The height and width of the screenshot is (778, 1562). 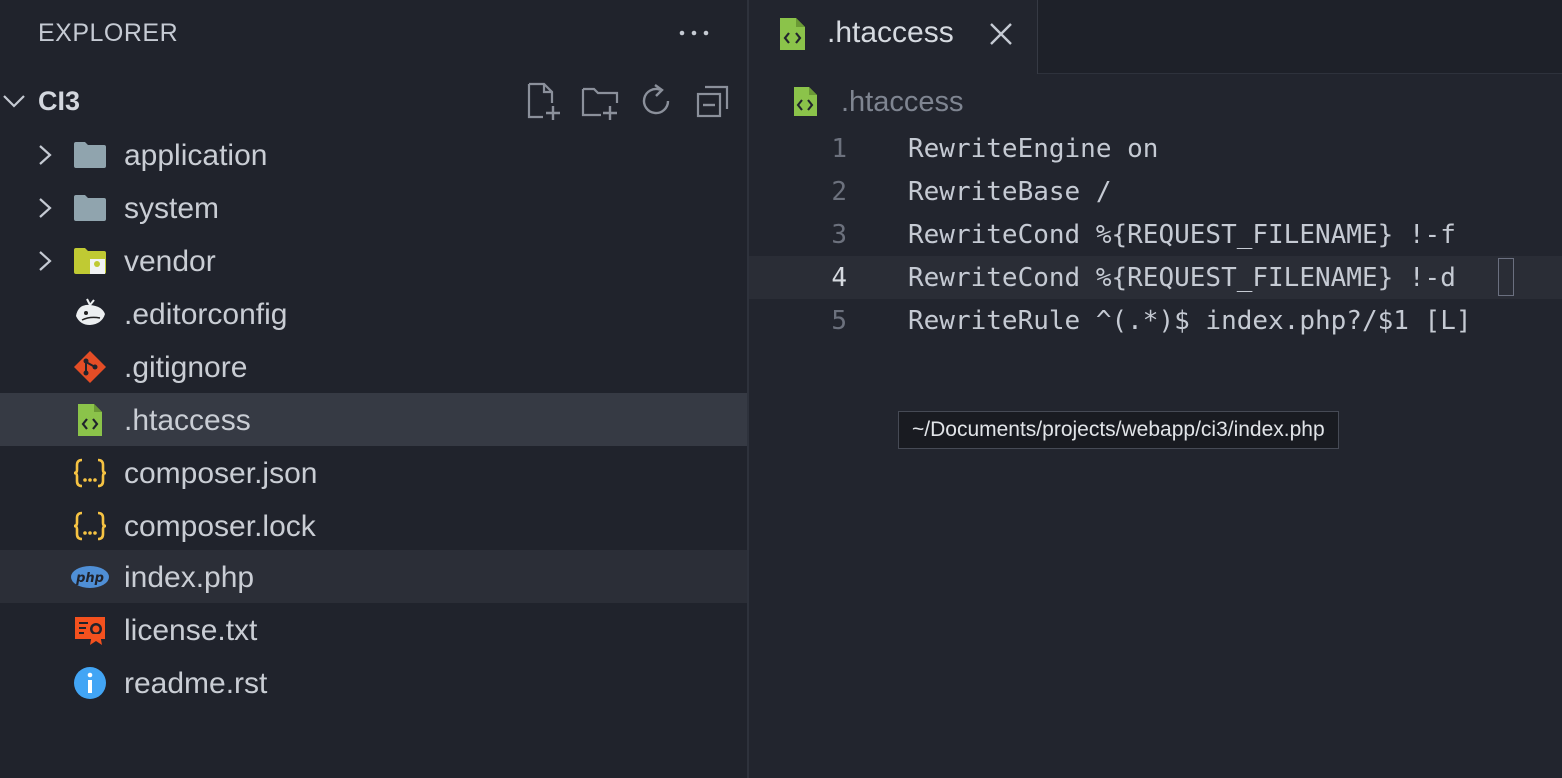 What do you see at coordinates (220, 526) in the screenshot?
I see `tree-item-label: composer.lock` at bounding box center [220, 526].